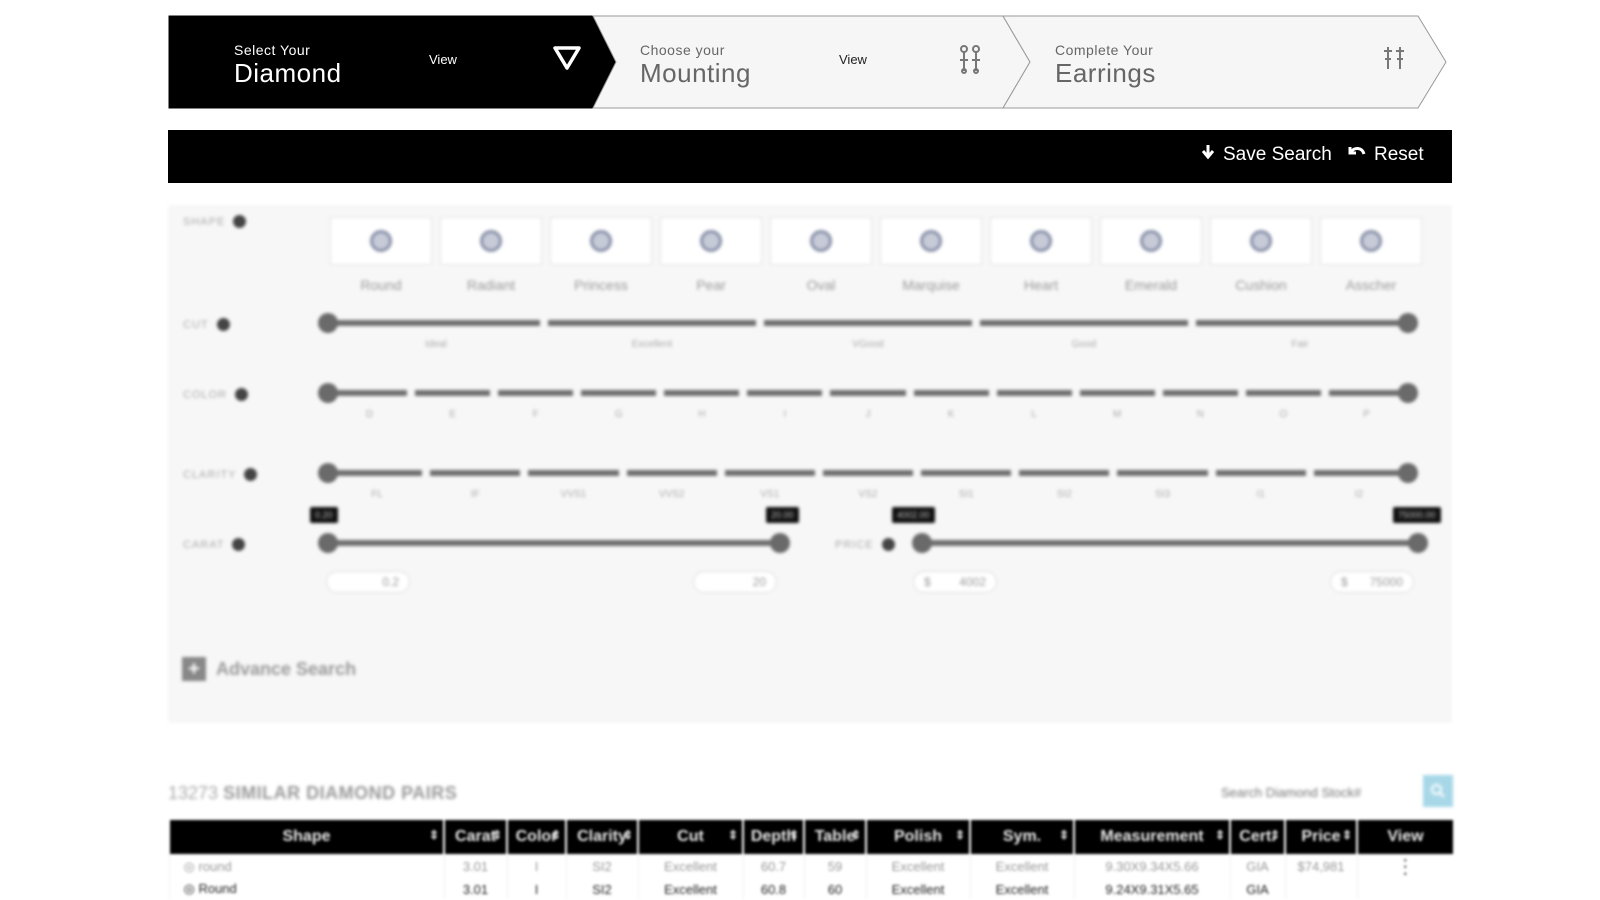 This screenshot has height=900, width=1600. Describe the element at coordinates (780, 543) in the screenshot. I see `carat-max-handle` at that location.